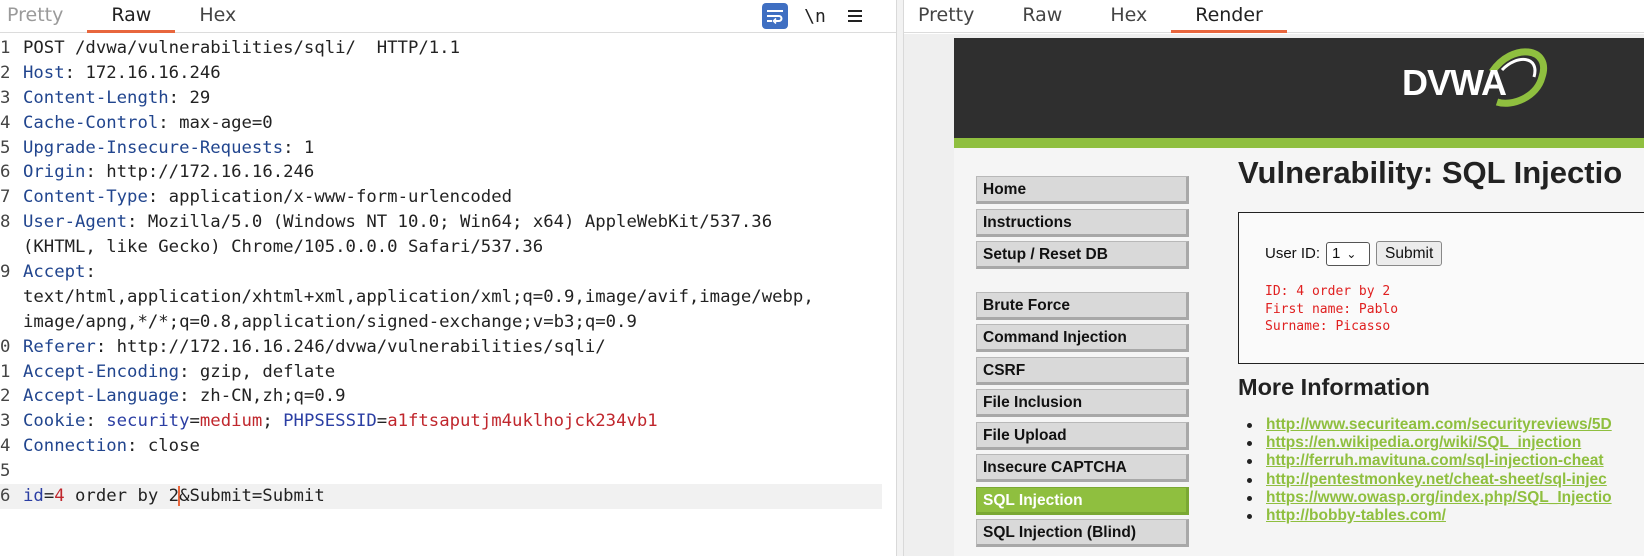  I want to click on header-name: Cookie, so click(54, 421).